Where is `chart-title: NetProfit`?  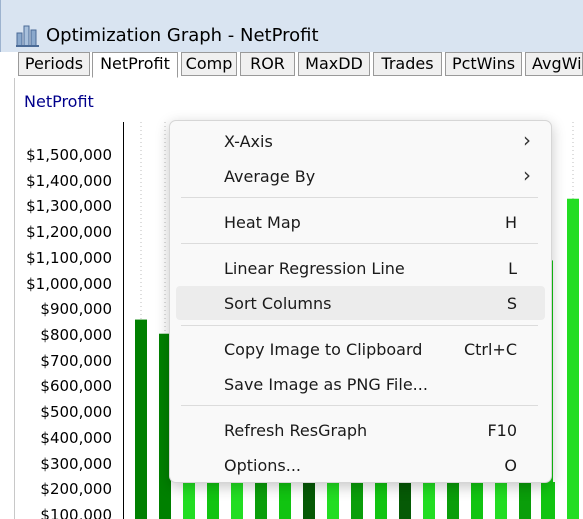 chart-title: NetProfit is located at coordinates (59, 101).